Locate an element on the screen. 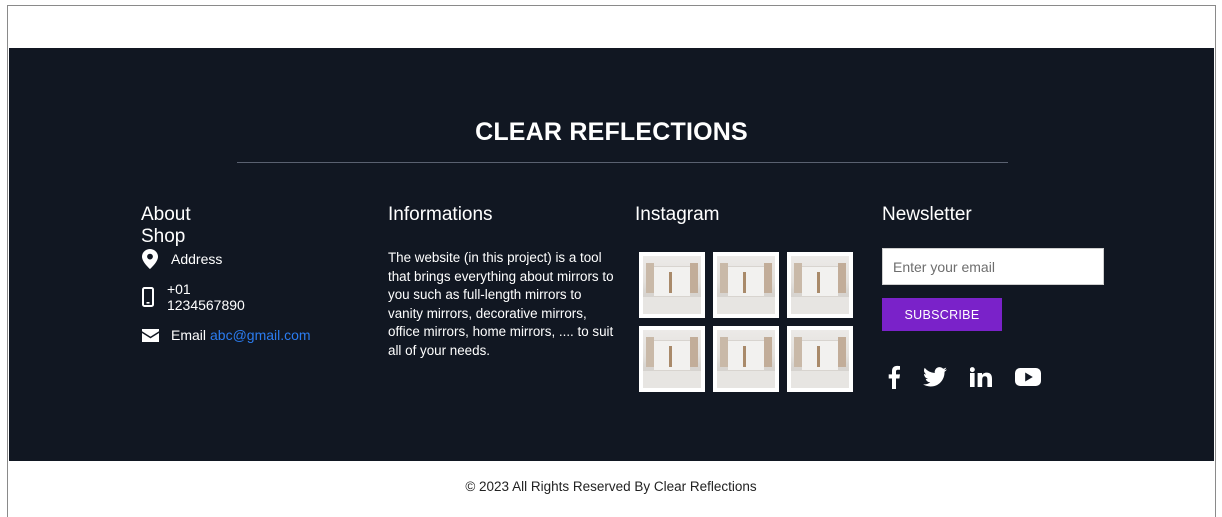 This screenshot has height=517, width=1222. address-row: Address is located at coordinates (181, 259).